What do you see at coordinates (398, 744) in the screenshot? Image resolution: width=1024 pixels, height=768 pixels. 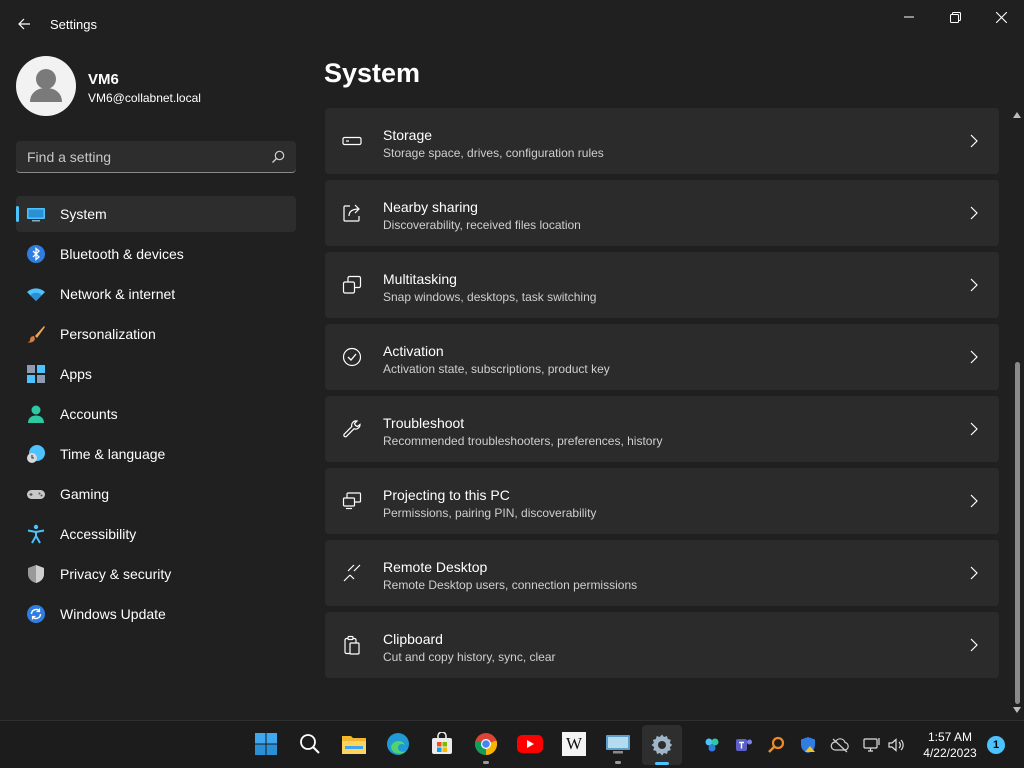 I see `taskbar-edge` at bounding box center [398, 744].